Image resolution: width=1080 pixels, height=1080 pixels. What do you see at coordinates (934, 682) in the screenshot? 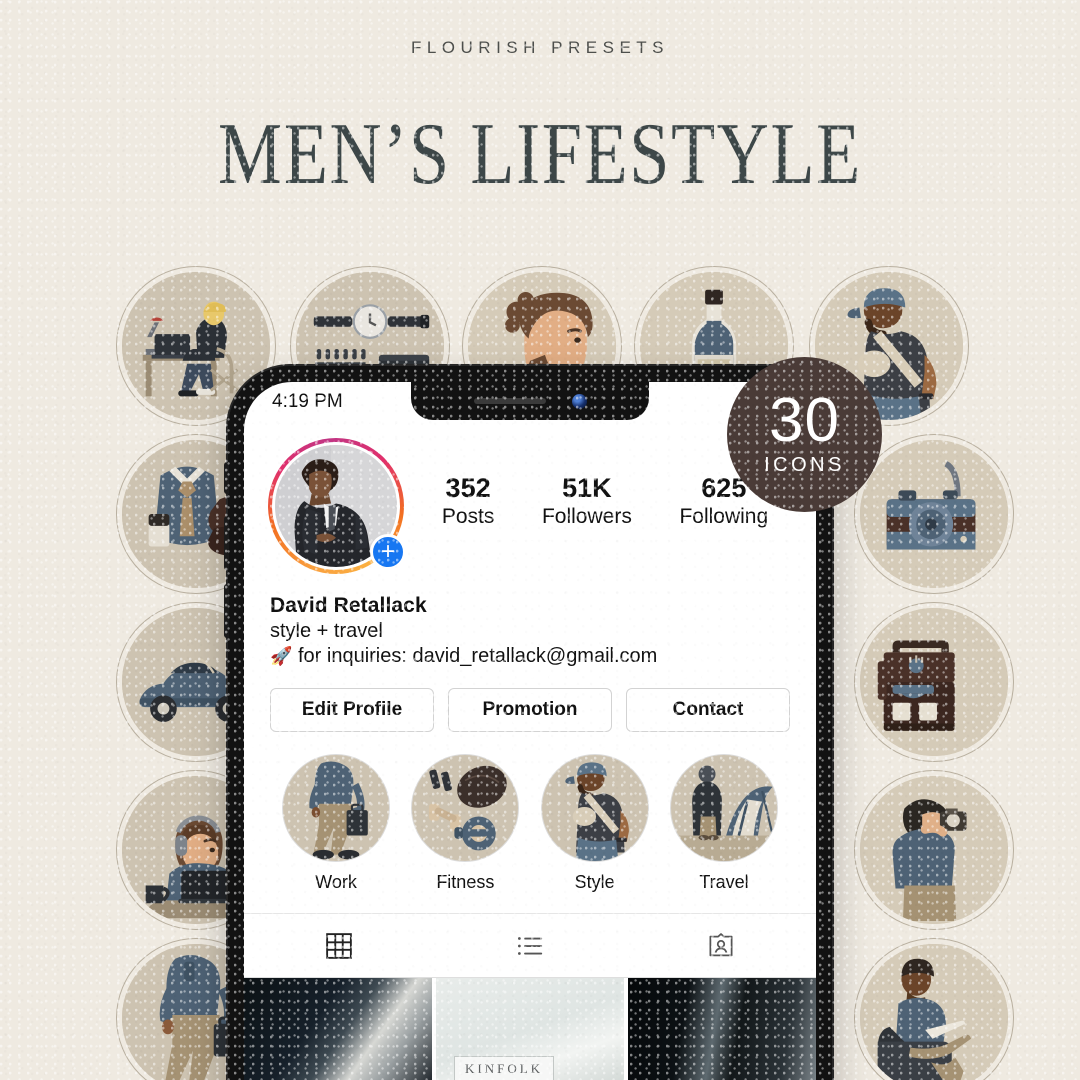
I see `decor-icon-espresso-machine` at bounding box center [934, 682].